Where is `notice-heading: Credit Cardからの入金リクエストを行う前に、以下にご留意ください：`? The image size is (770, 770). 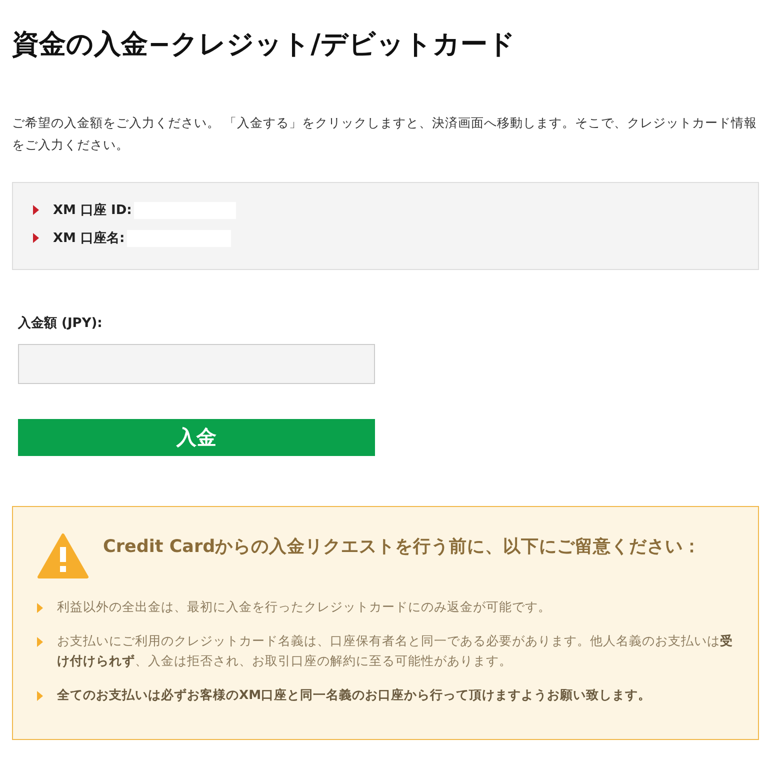
notice-heading: Credit Cardからの入金リクエストを行う前に、以下にご留意ください： is located at coordinates (402, 547).